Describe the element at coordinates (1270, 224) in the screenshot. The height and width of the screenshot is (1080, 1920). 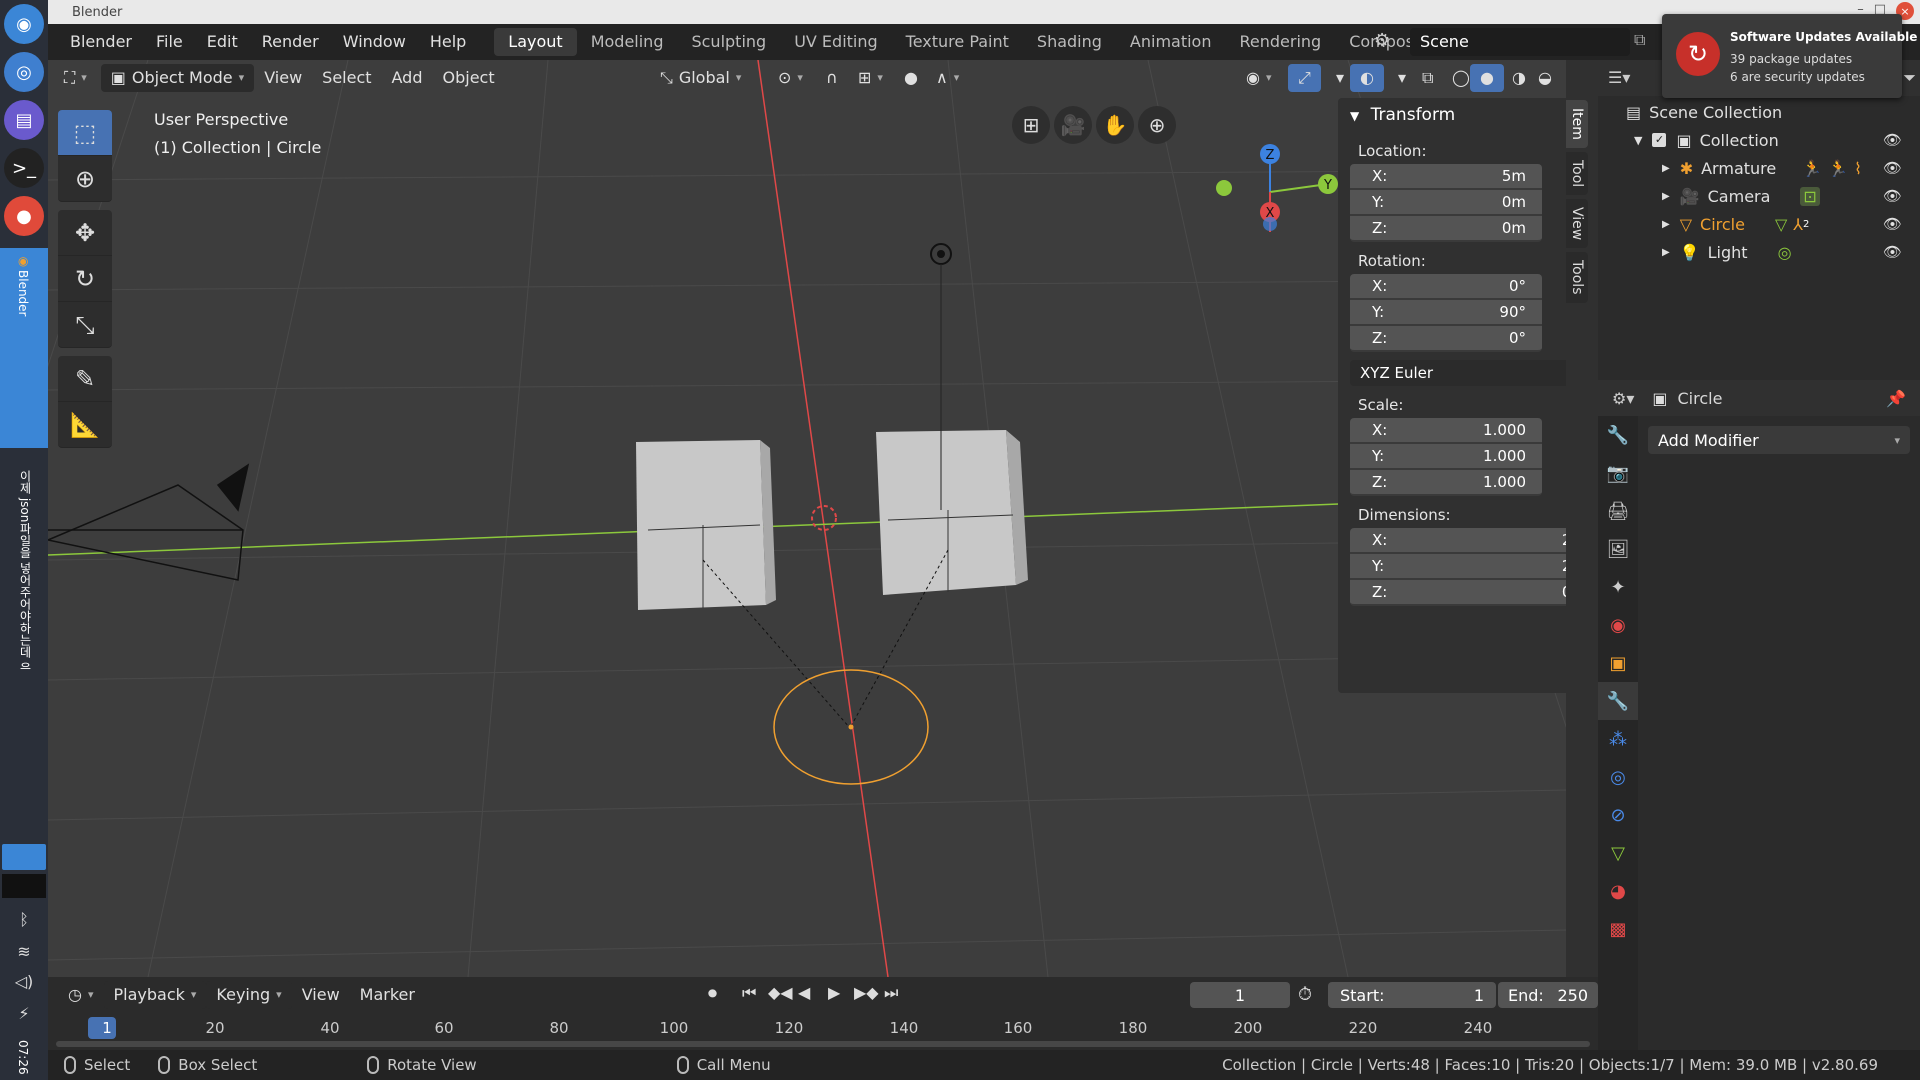
I see `gizmo-neg-z-axis` at that location.